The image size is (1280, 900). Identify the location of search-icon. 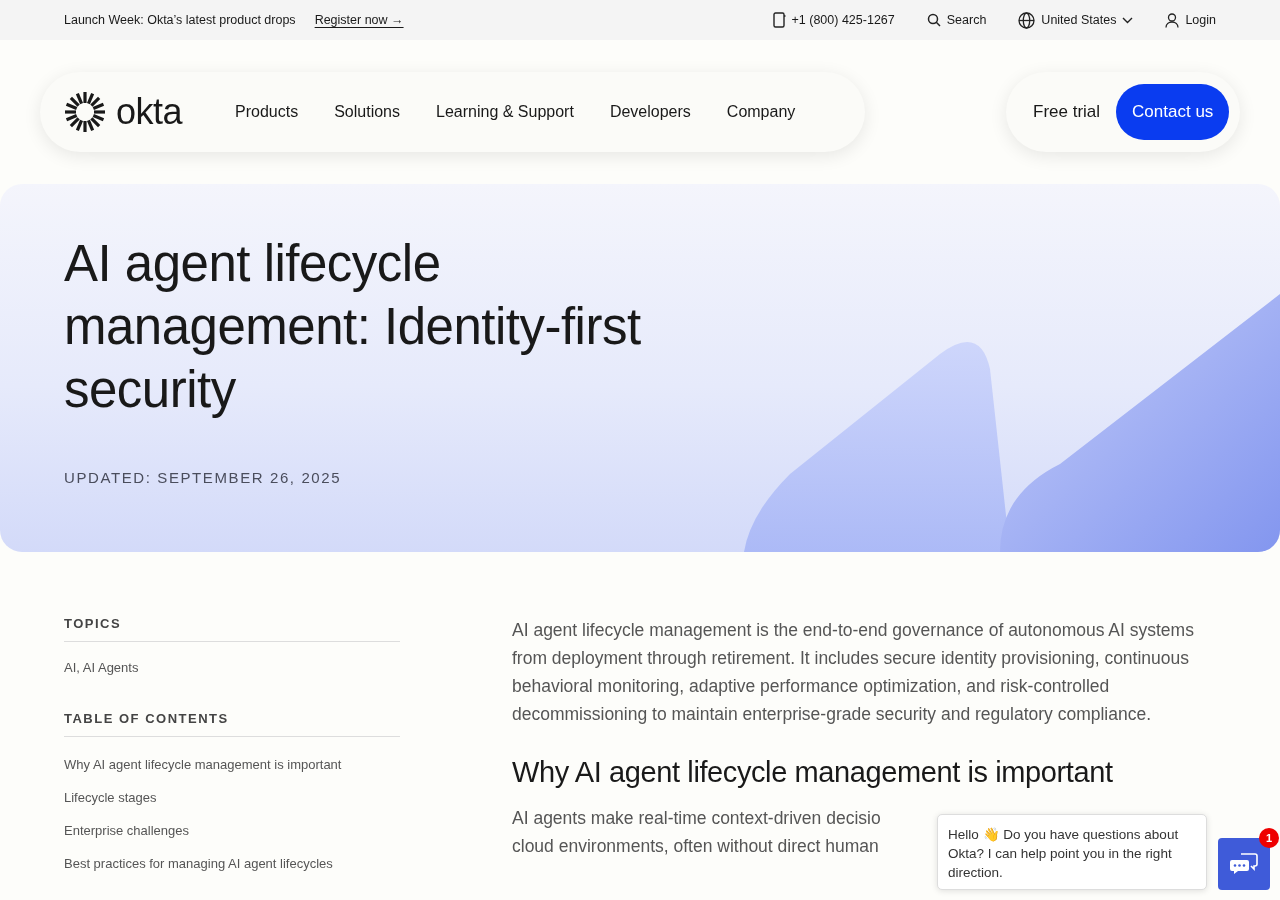
(933, 20).